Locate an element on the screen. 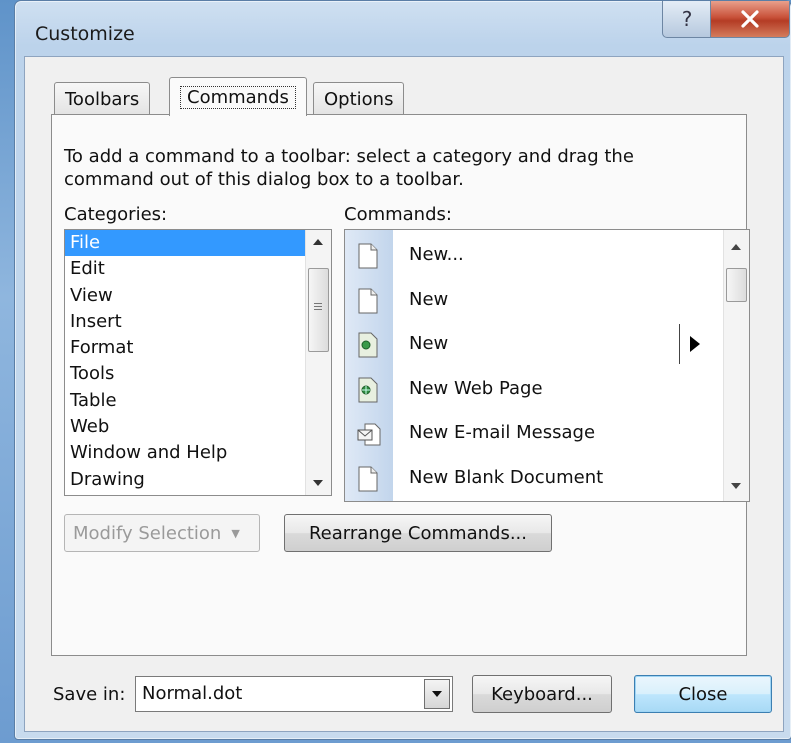 The image size is (791, 743). command-item: New Web Page is located at coordinates (523, 390).